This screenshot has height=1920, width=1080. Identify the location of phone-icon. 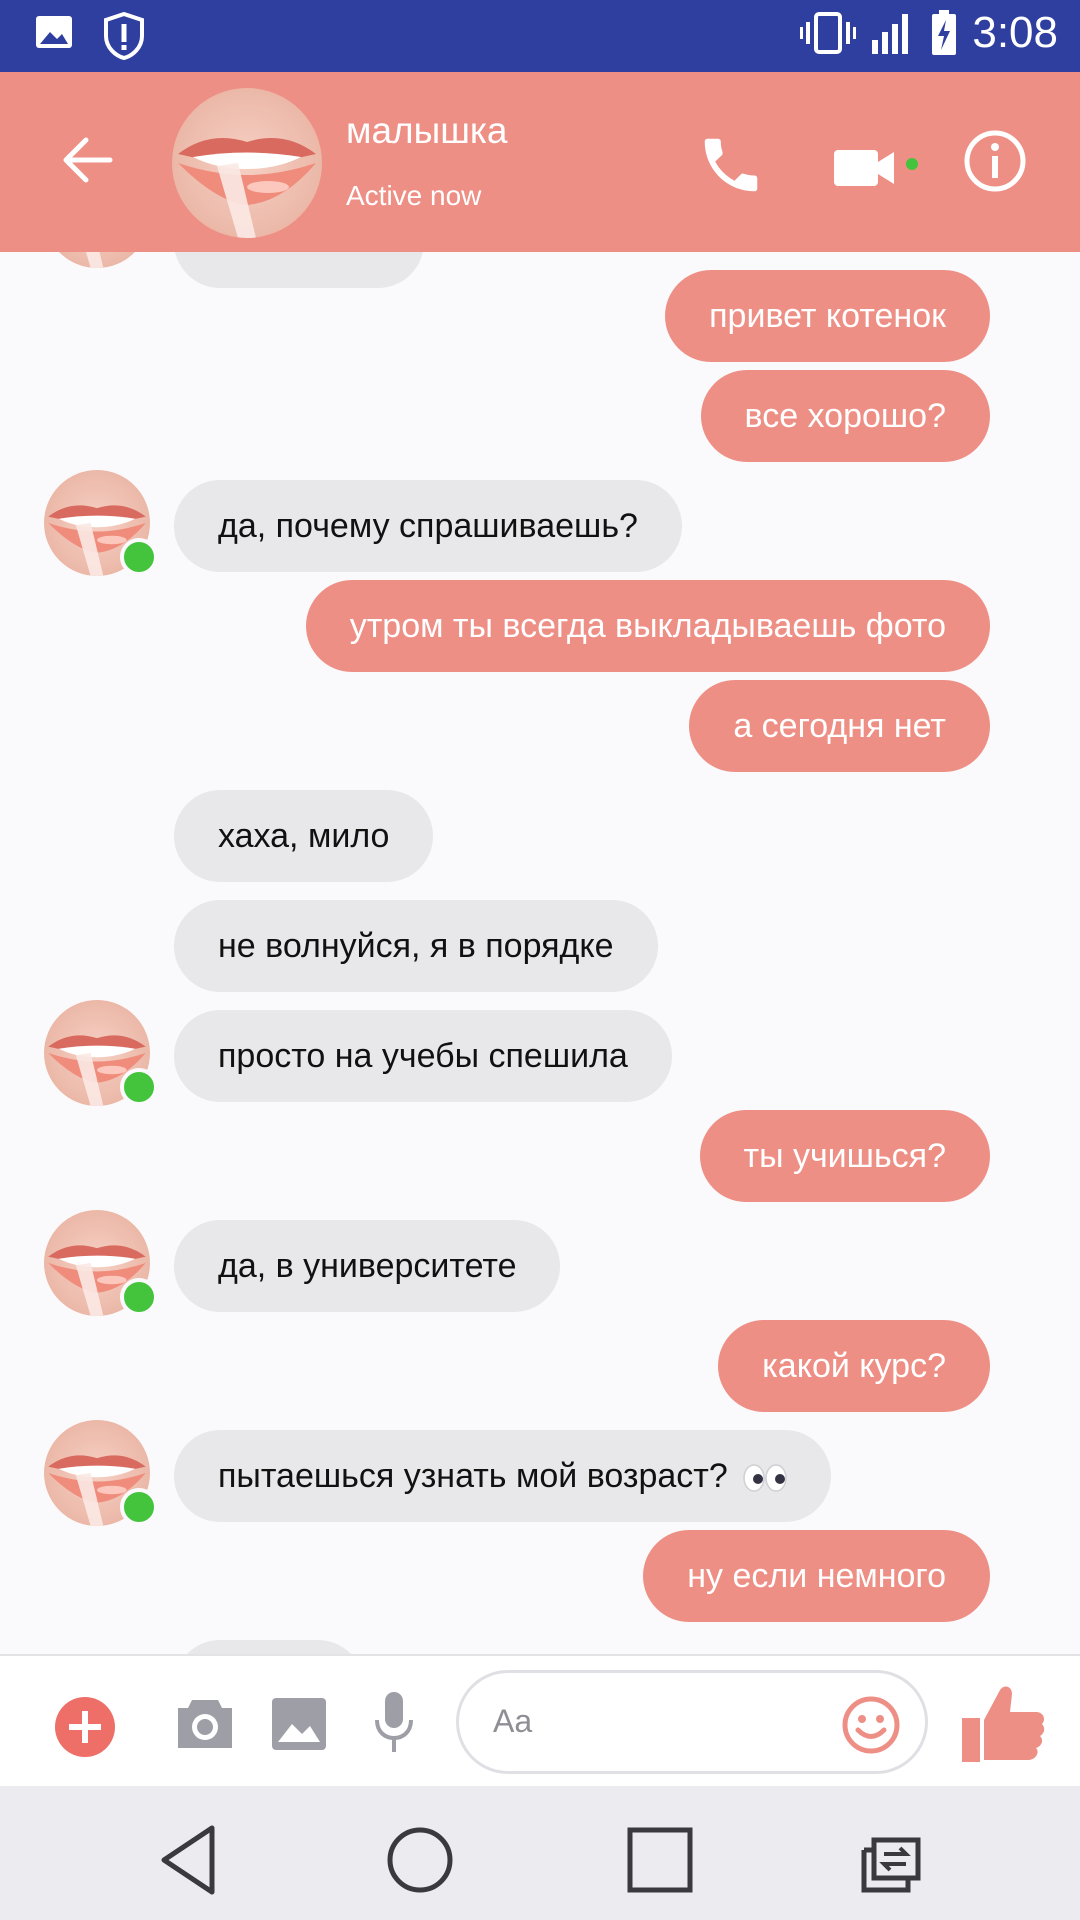
(731, 165).